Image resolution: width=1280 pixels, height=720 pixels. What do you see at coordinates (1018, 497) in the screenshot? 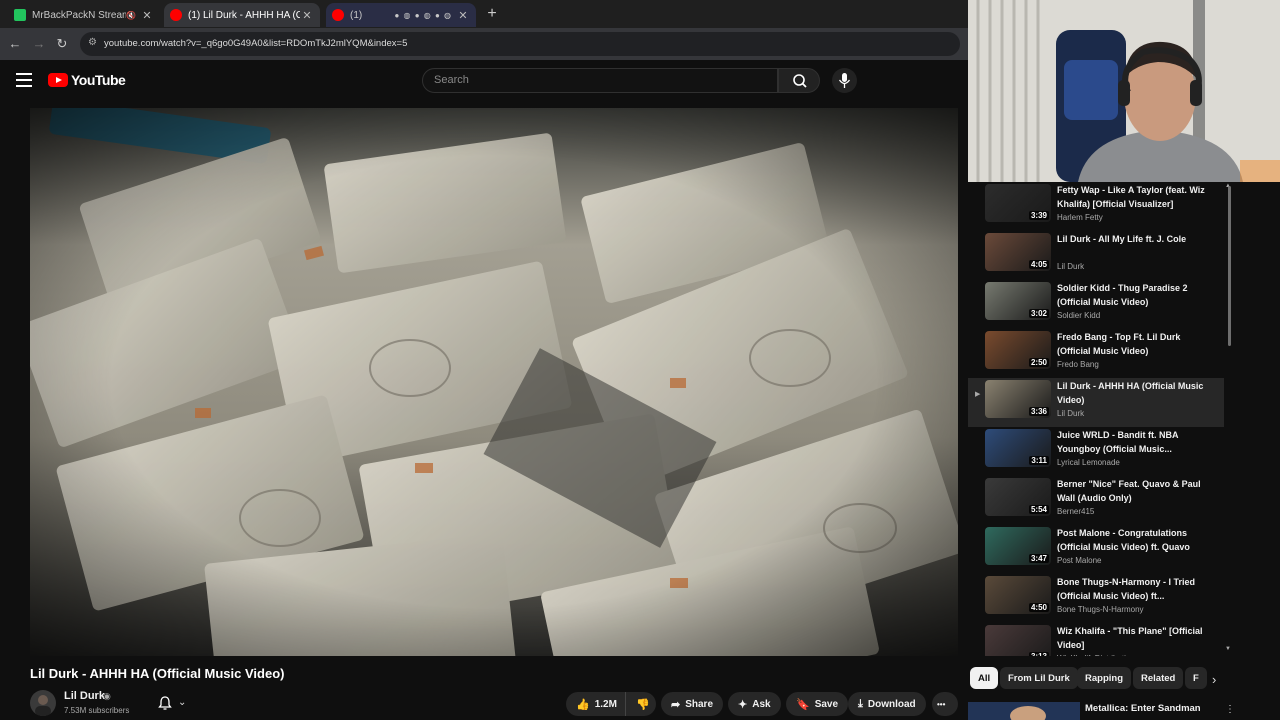
I see `playlist-thumbnail: 5:54` at bounding box center [1018, 497].